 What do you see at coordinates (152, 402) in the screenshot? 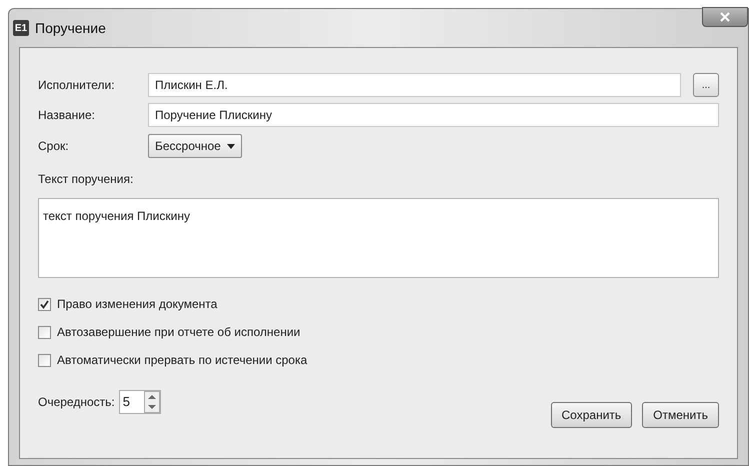
I see `spin-arrows-icon` at bounding box center [152, 402].